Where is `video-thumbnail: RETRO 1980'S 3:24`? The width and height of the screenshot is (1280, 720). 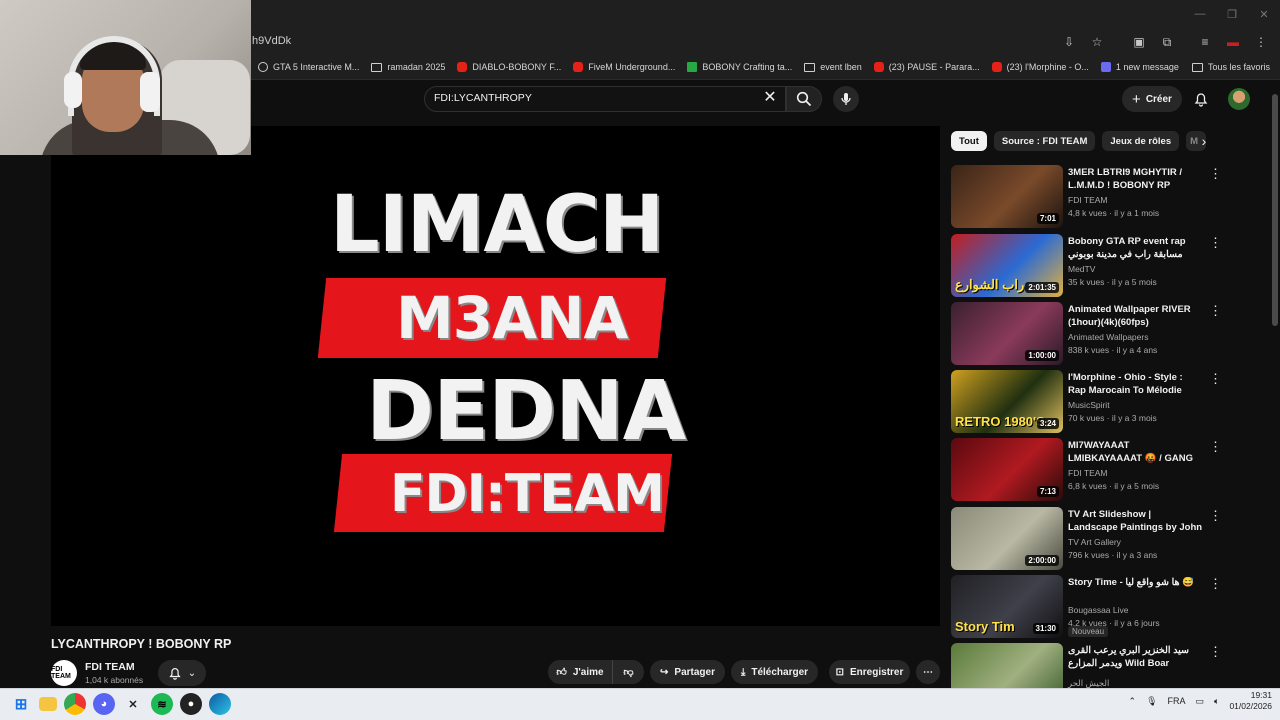
video-thumbnail: RETRO 1980'S 3:24 is located at coordinates (1007, 401).